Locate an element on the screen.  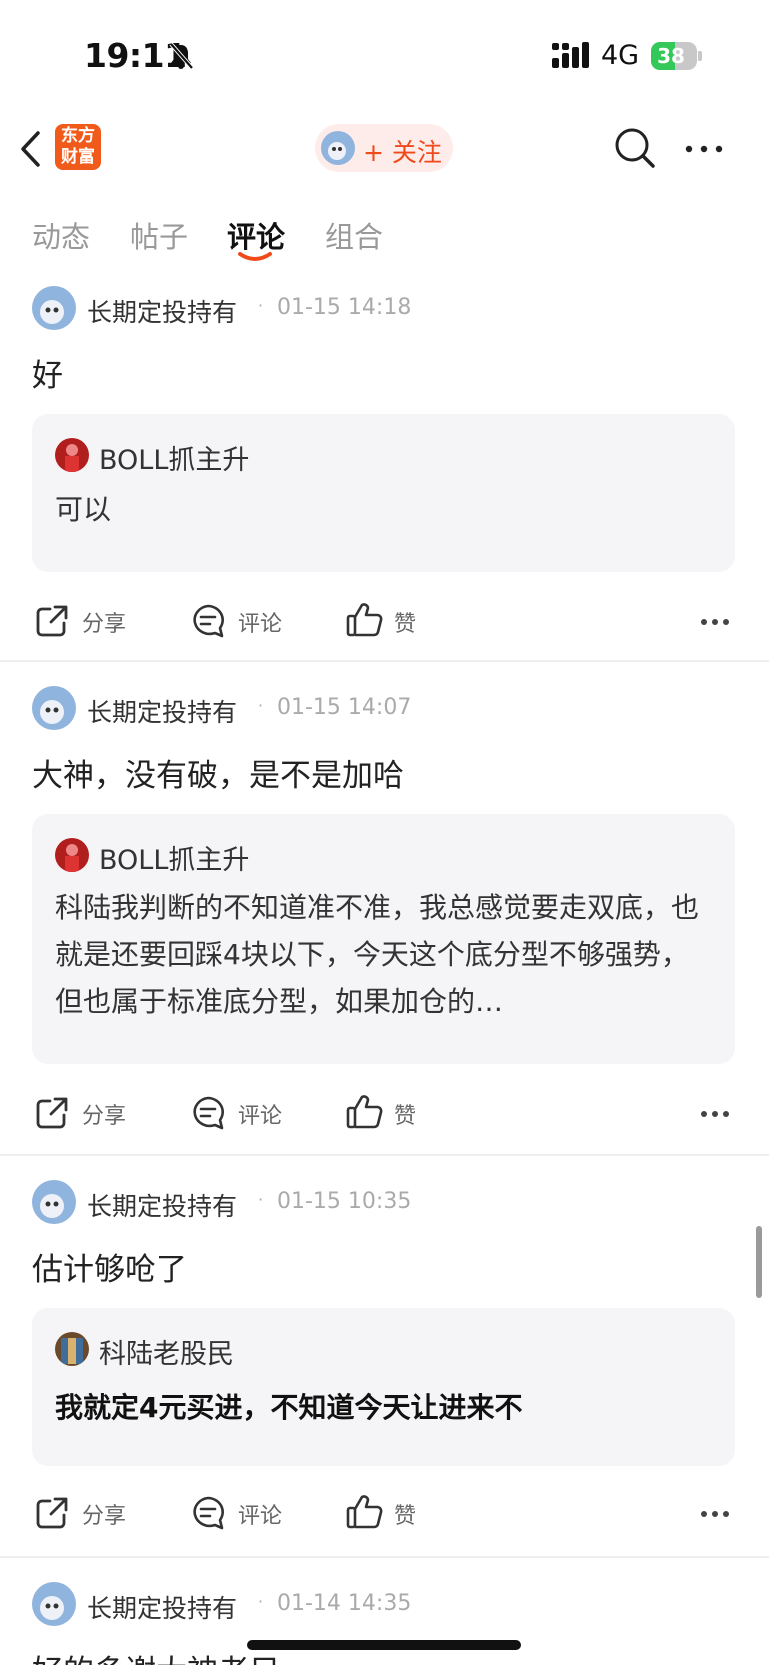
comment-time: 01-15 14:07 is located at coordinates (344, 707).